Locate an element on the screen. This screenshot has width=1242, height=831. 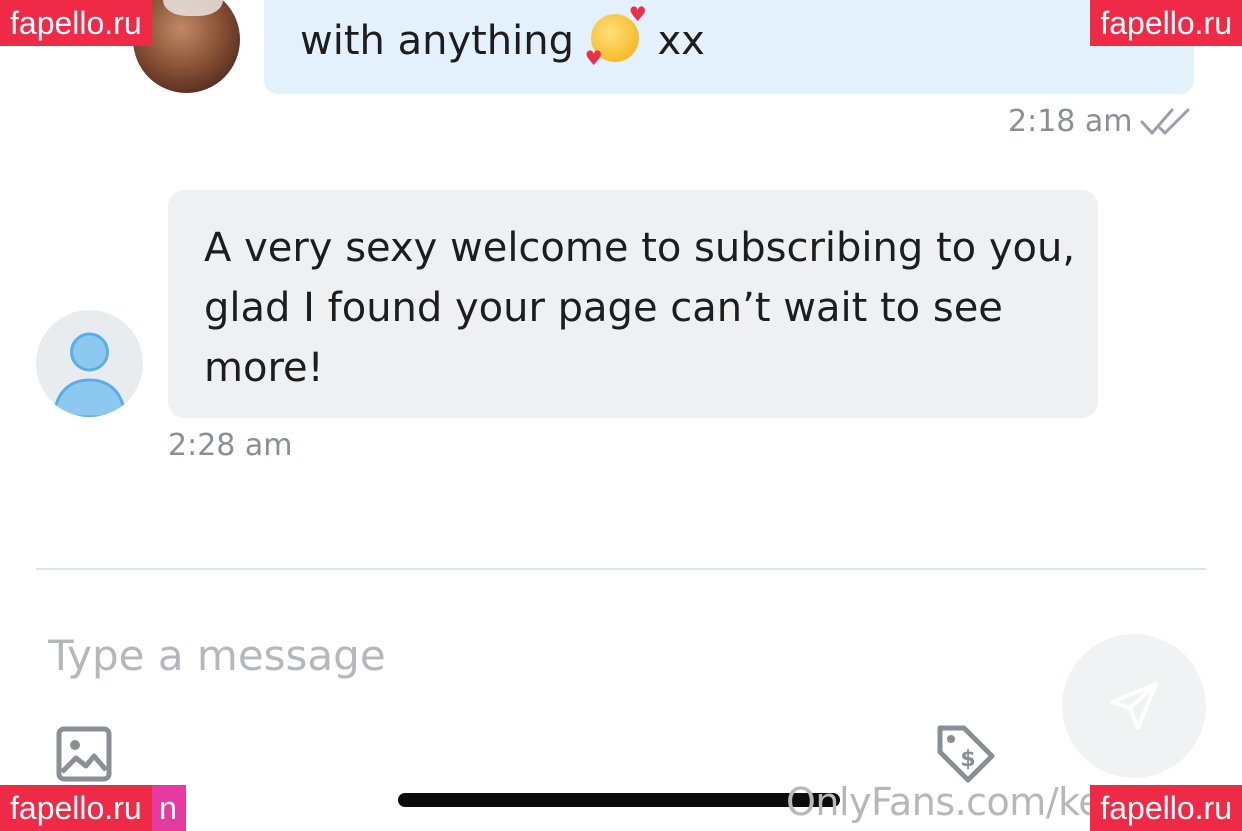
home-indicator is located at coordinates (619, 800).